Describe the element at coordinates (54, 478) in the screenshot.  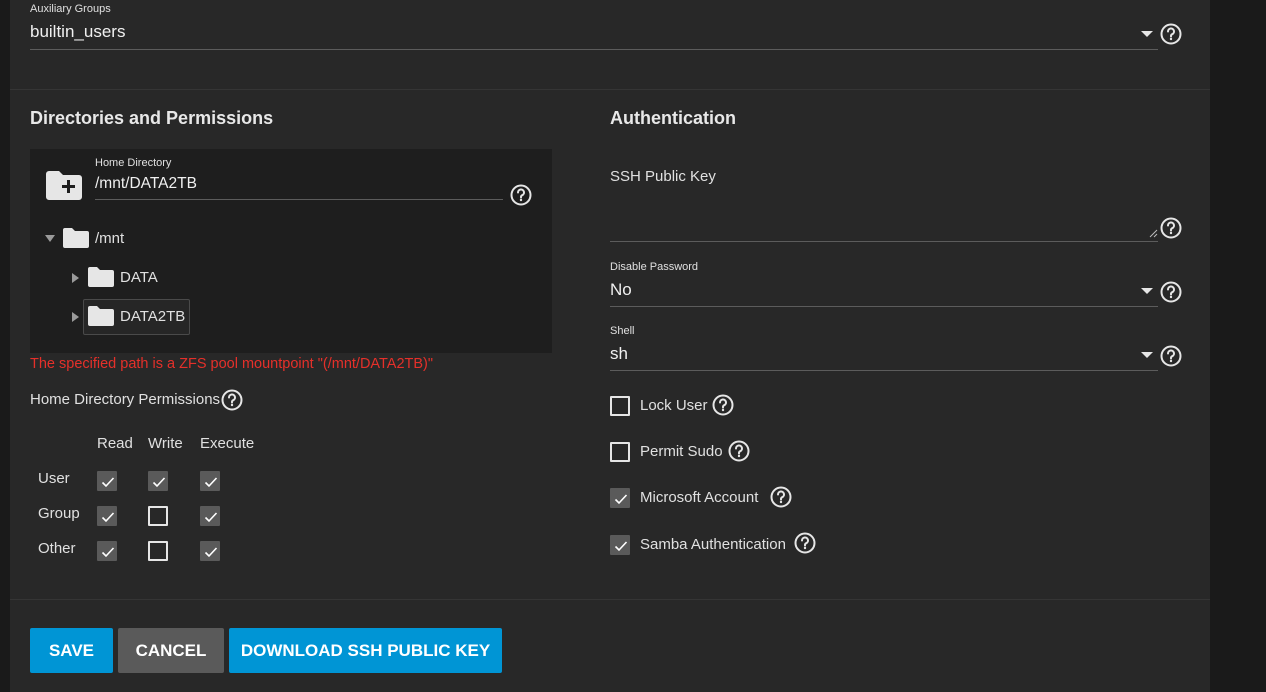
I see `perm-row-user-label: User` at that location.